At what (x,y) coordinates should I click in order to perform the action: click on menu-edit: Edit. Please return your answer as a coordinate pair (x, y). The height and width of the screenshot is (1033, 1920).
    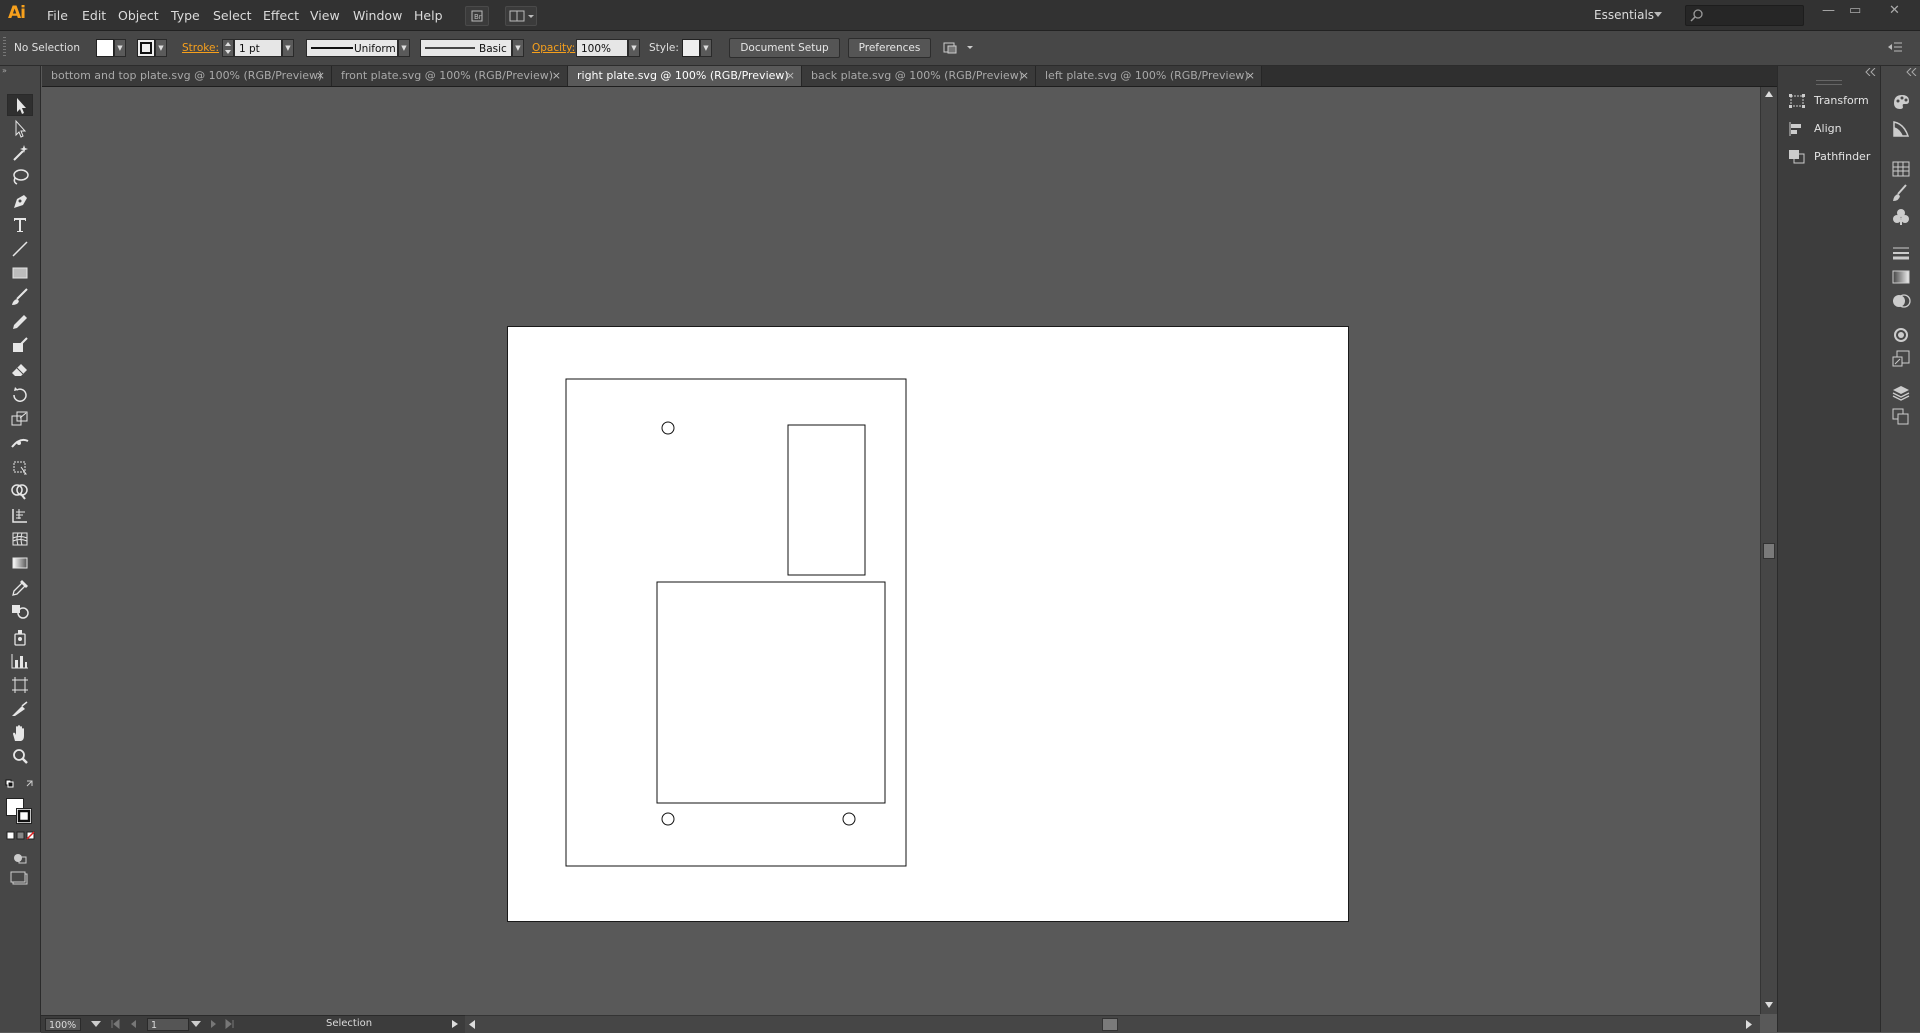
    Looking at the image, I should click on (94, 15).